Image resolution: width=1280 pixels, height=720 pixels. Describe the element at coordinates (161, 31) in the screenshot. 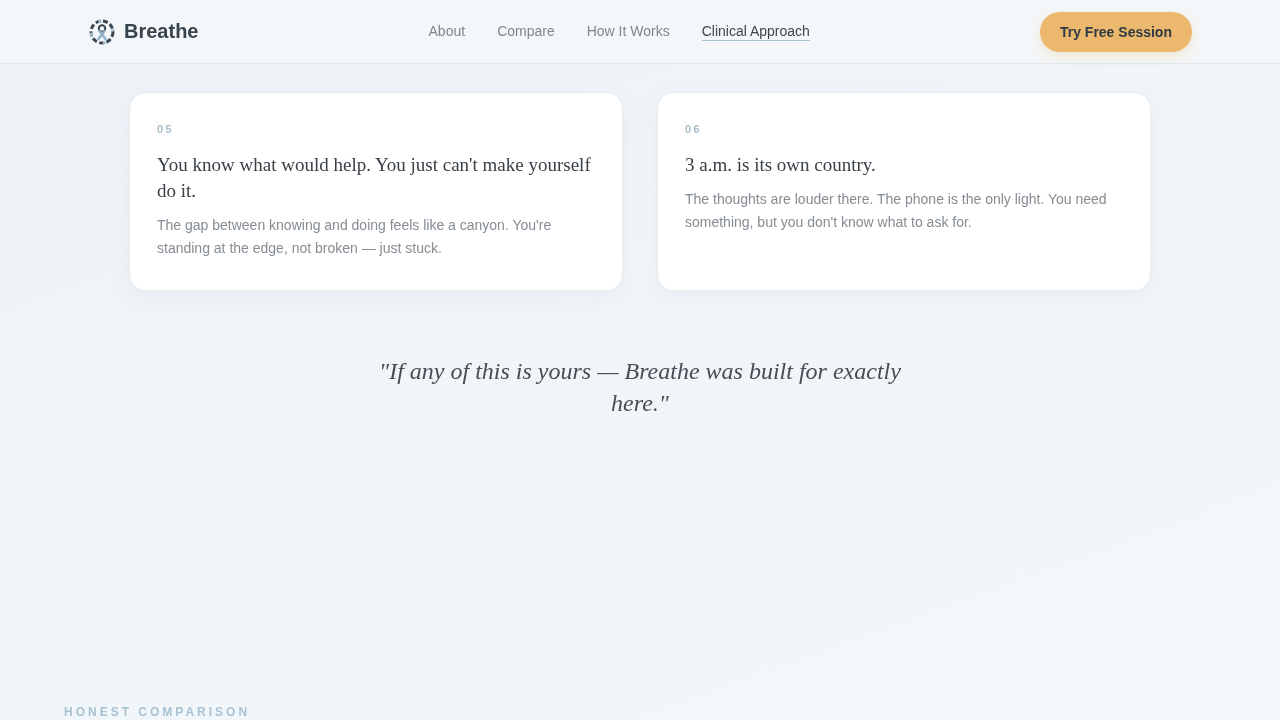

I see `brand-name: Breathe` at that location.